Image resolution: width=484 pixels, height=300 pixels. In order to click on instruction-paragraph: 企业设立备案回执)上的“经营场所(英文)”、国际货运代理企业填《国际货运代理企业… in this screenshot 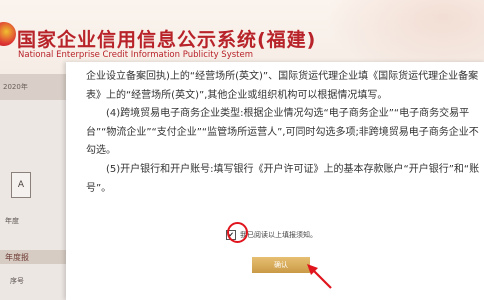, I will do `click(282, 86)`.